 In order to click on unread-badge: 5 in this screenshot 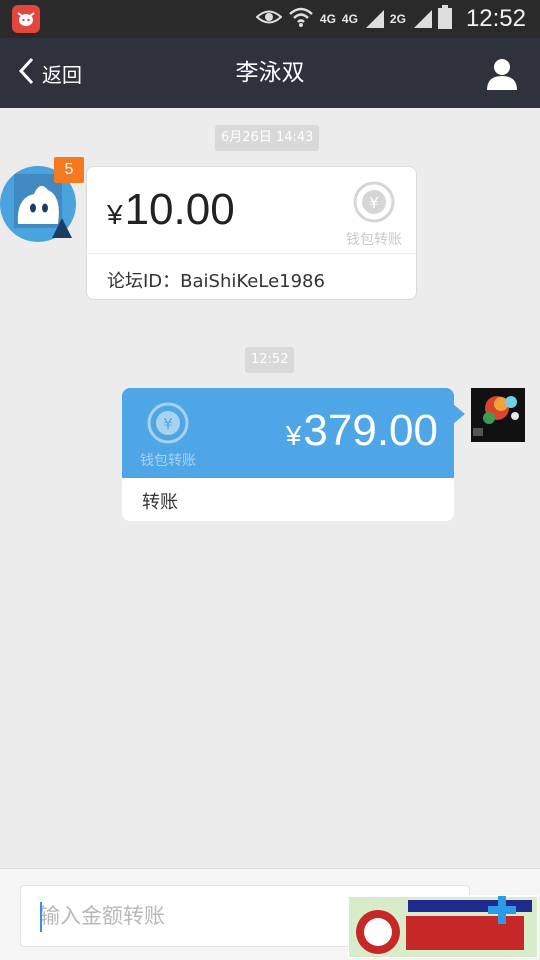, I will do `click(69, 170)`.